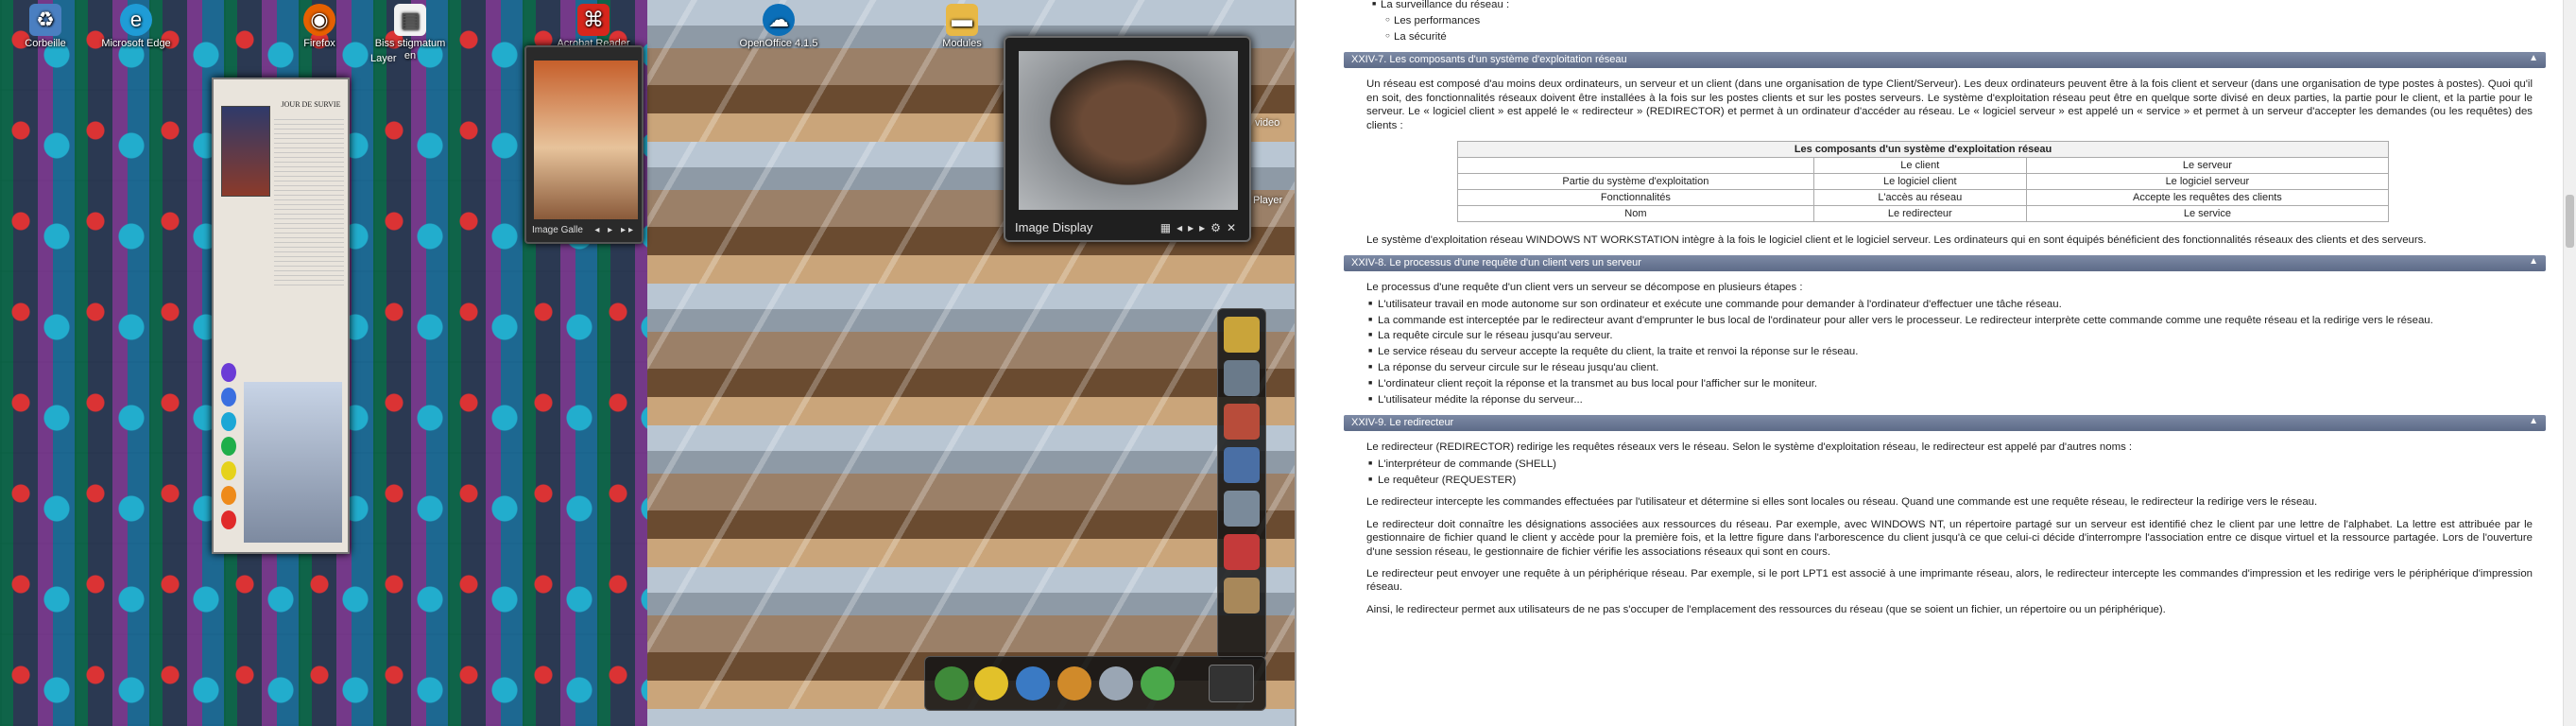 The width and height of the screenshot is (2576, 726). What do you see at coordinates (1635, 214) in the screenshot?
I see `table-cell: Nom` at bounding box center [1635, 214].